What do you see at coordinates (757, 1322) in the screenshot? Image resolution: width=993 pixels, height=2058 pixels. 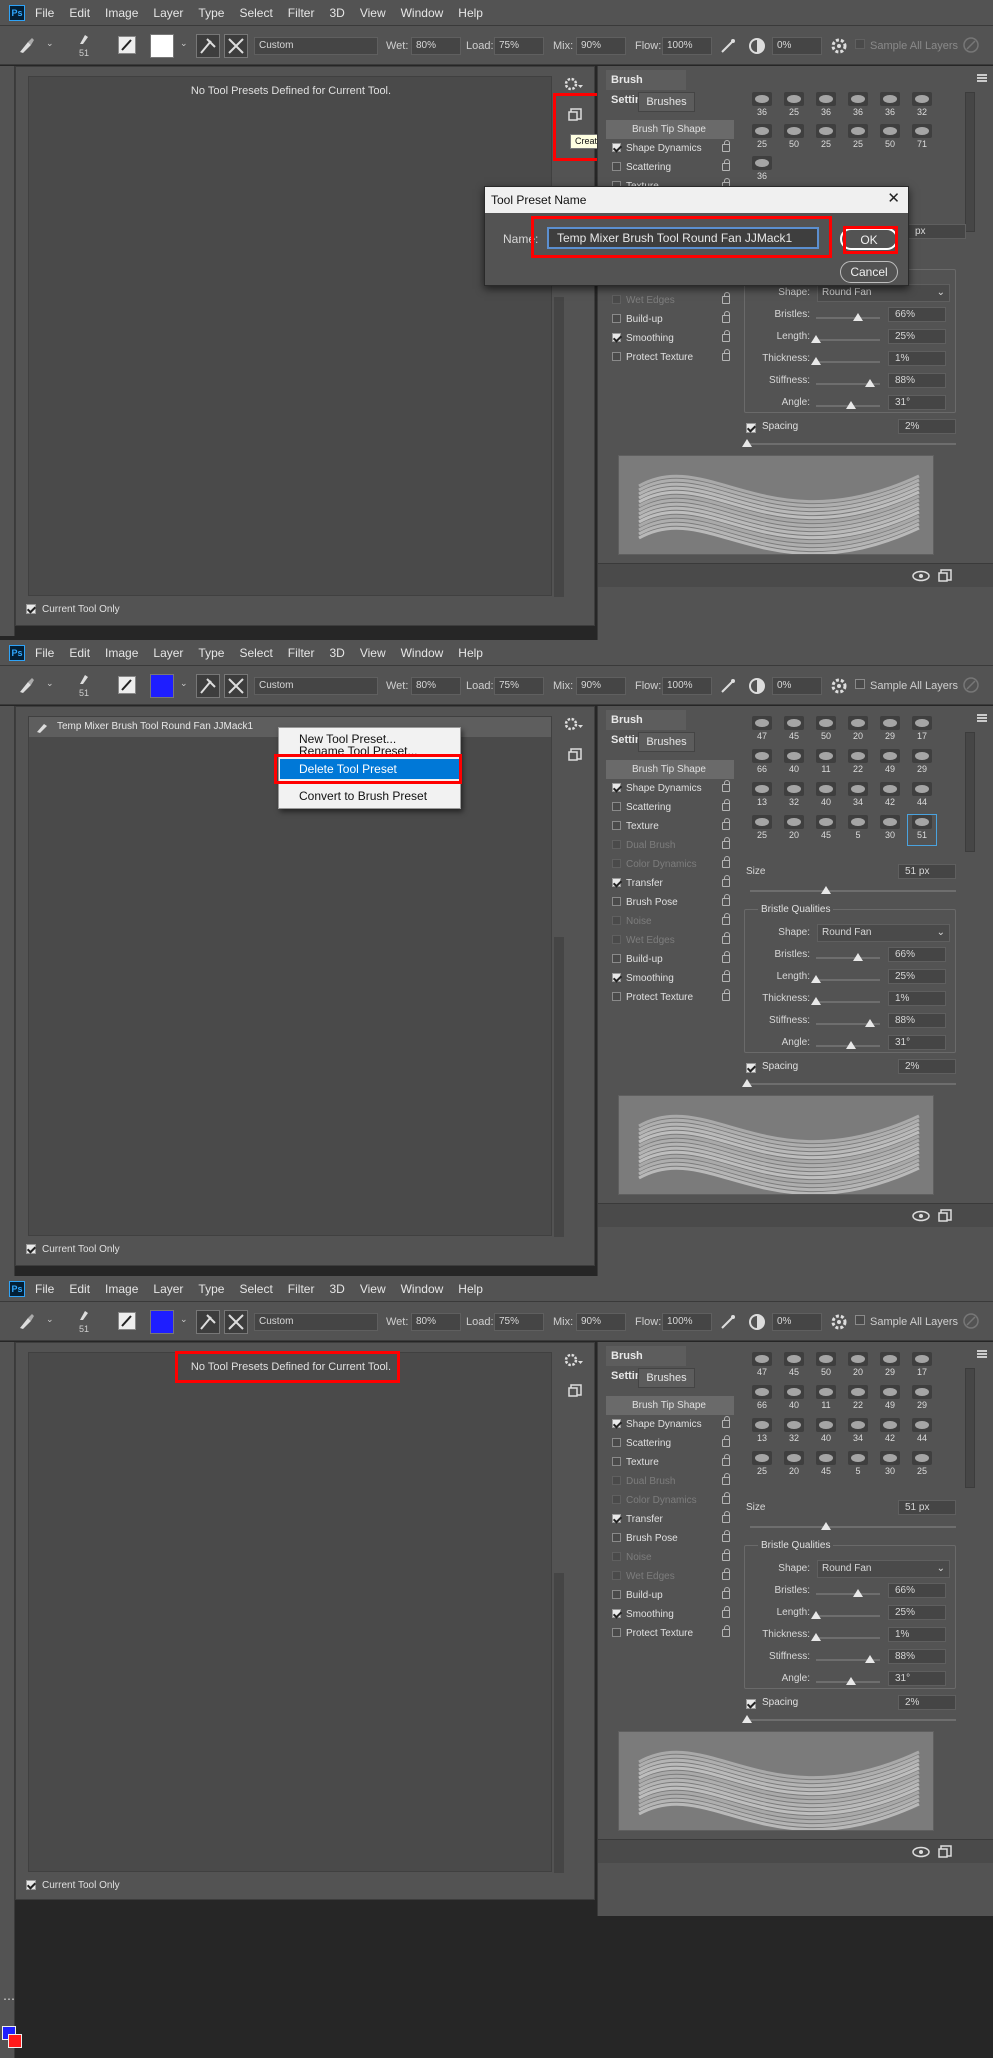 I see `angle-icon` at bounding box center [757, 1322].